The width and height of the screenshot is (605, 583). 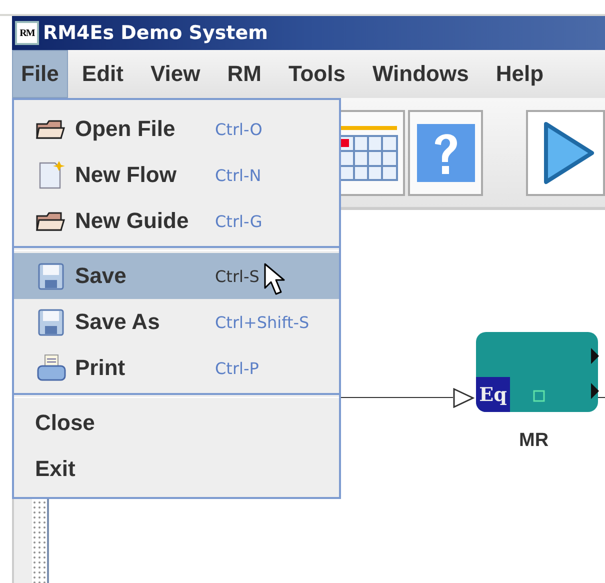 I want to click on menu-item: Tools, so click(x=316, y=74).